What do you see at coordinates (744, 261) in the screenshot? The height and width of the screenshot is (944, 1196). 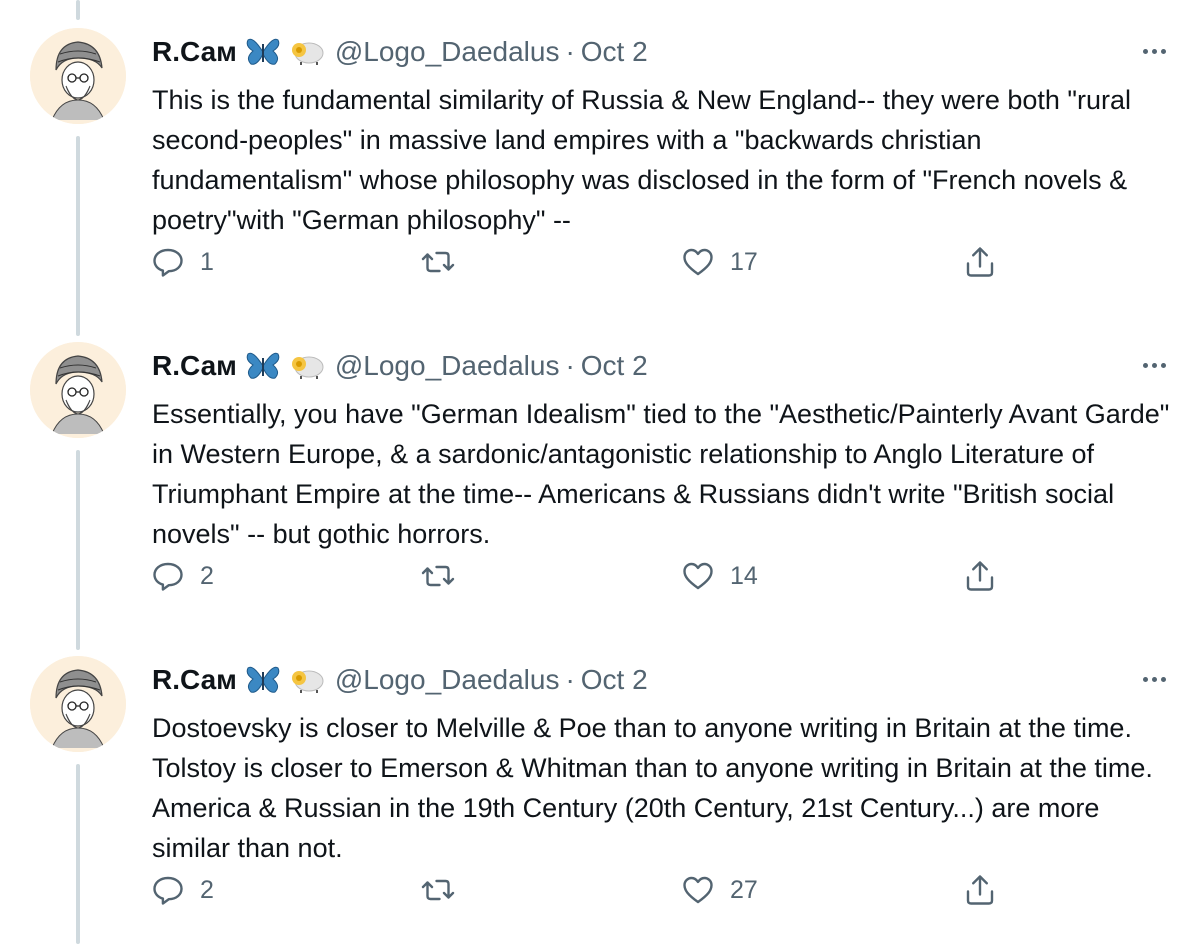 I see `like-count: 17` at bounding box center [744, 261].